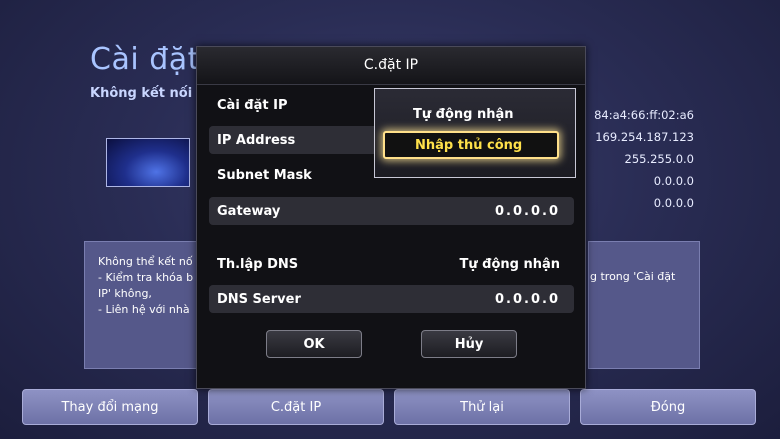 Image resolution: width=780 pixels, height=439 pixels. Describe the element at coordinates (469, 344) in the screenshot. I see `cancel-button: Hủy` at that location.